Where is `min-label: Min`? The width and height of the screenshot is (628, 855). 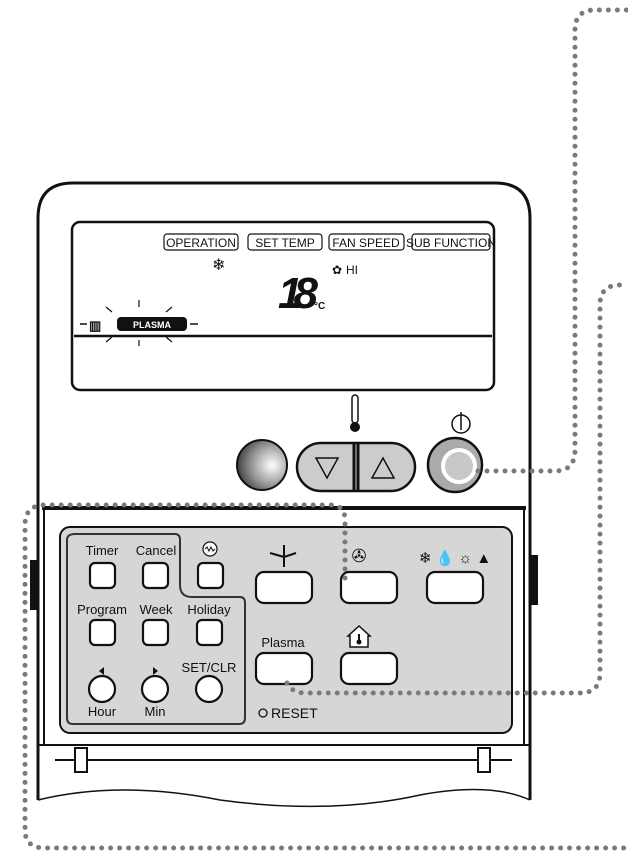 min-label: Min is located at coordinates (155, 711).